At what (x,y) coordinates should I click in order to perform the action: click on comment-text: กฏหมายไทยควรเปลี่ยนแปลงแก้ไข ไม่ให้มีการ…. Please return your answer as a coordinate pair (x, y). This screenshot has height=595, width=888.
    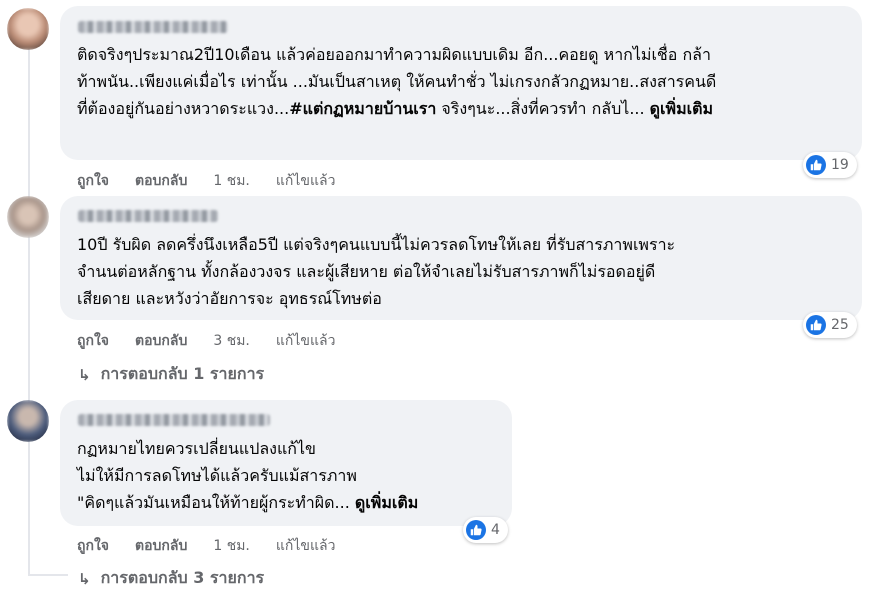
    Looking at the image, I should click on (248, 475).